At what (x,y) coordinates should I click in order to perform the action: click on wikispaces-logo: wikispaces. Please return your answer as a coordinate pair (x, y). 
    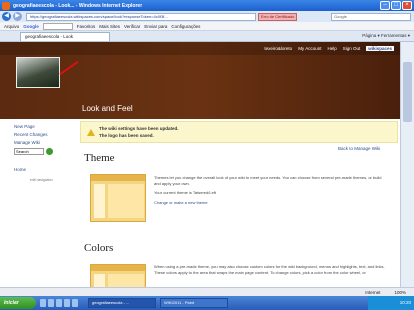
    Looking at the image, I should click on (380, 48).